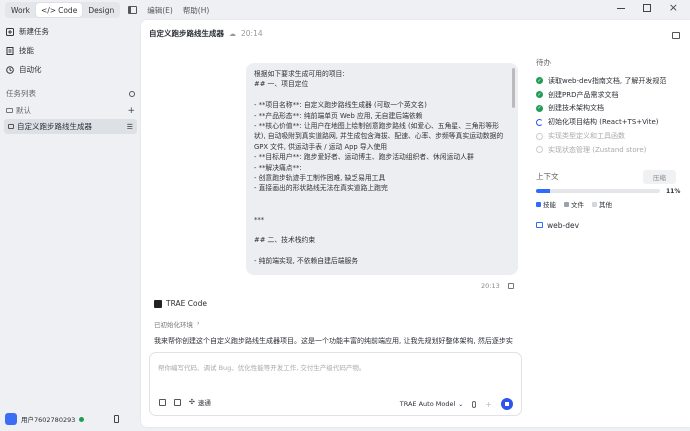 This screenshot has width=690, height=431. Describe the element at coordinates (160, 10) in the screenshot. I see `menu-edit: 编辑(E)` at that location.